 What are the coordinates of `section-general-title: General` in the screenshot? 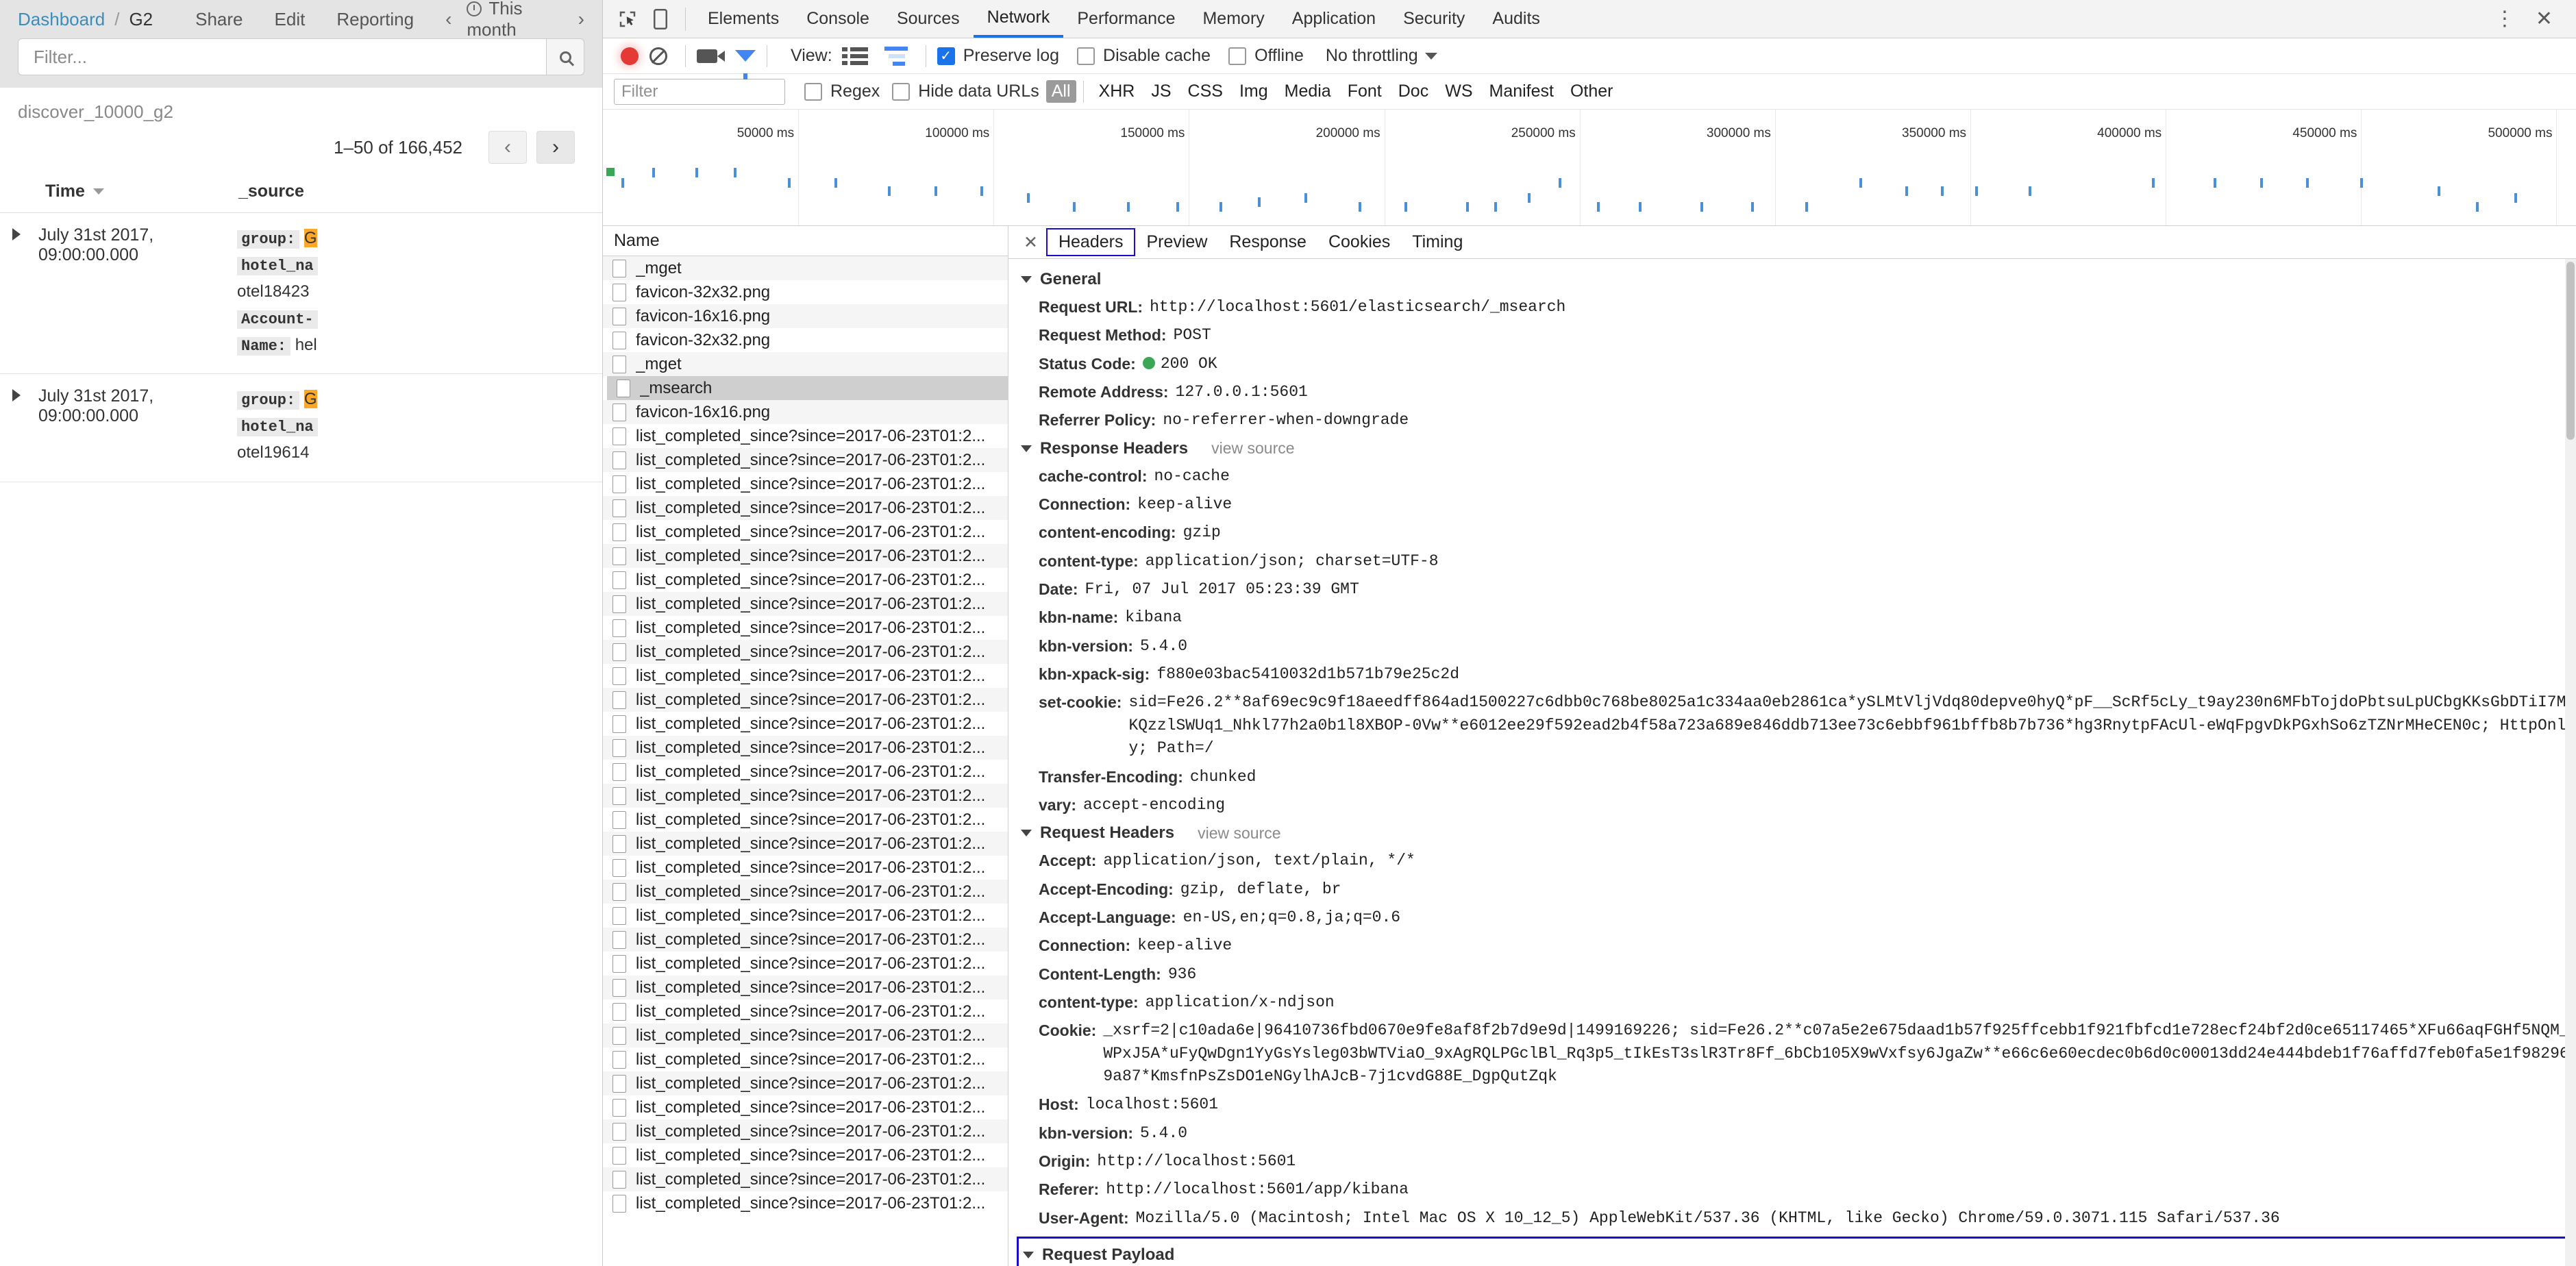 It's located at (1792, 279).